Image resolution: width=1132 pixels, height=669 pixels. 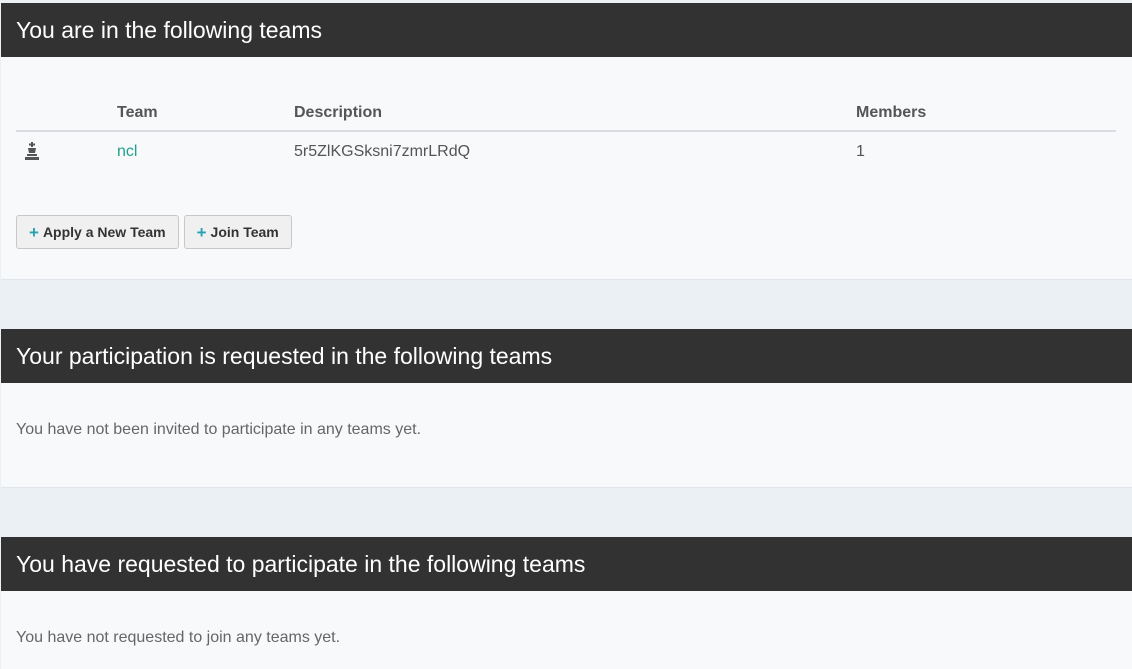 What do you see at coordinates (205, 114) in the screenshot?
I see `team-column-header: Team` at bounding box center [205, 114].